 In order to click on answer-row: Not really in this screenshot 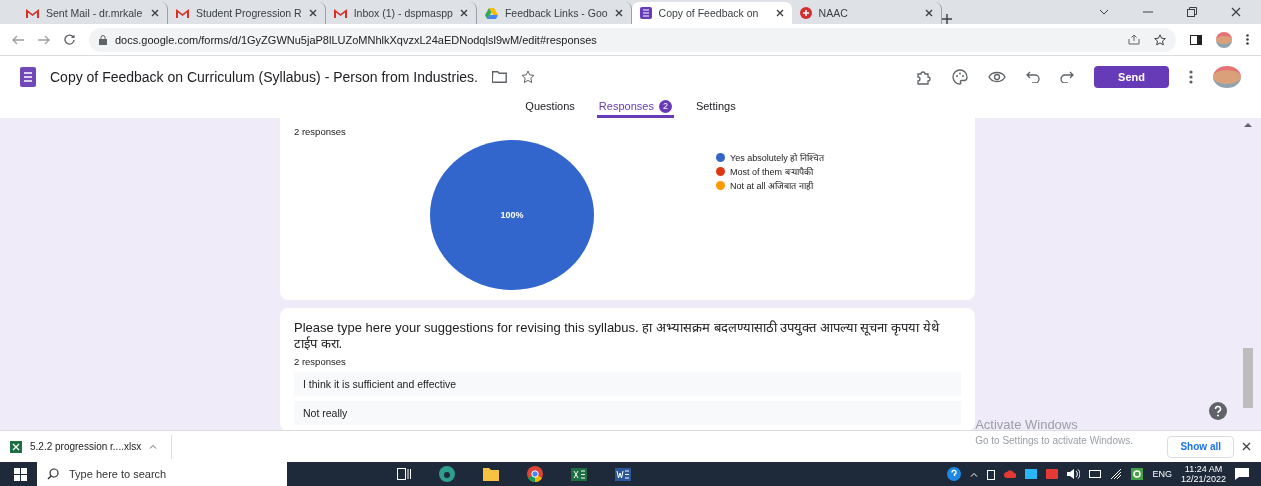, I will do `click(627, 413)`.